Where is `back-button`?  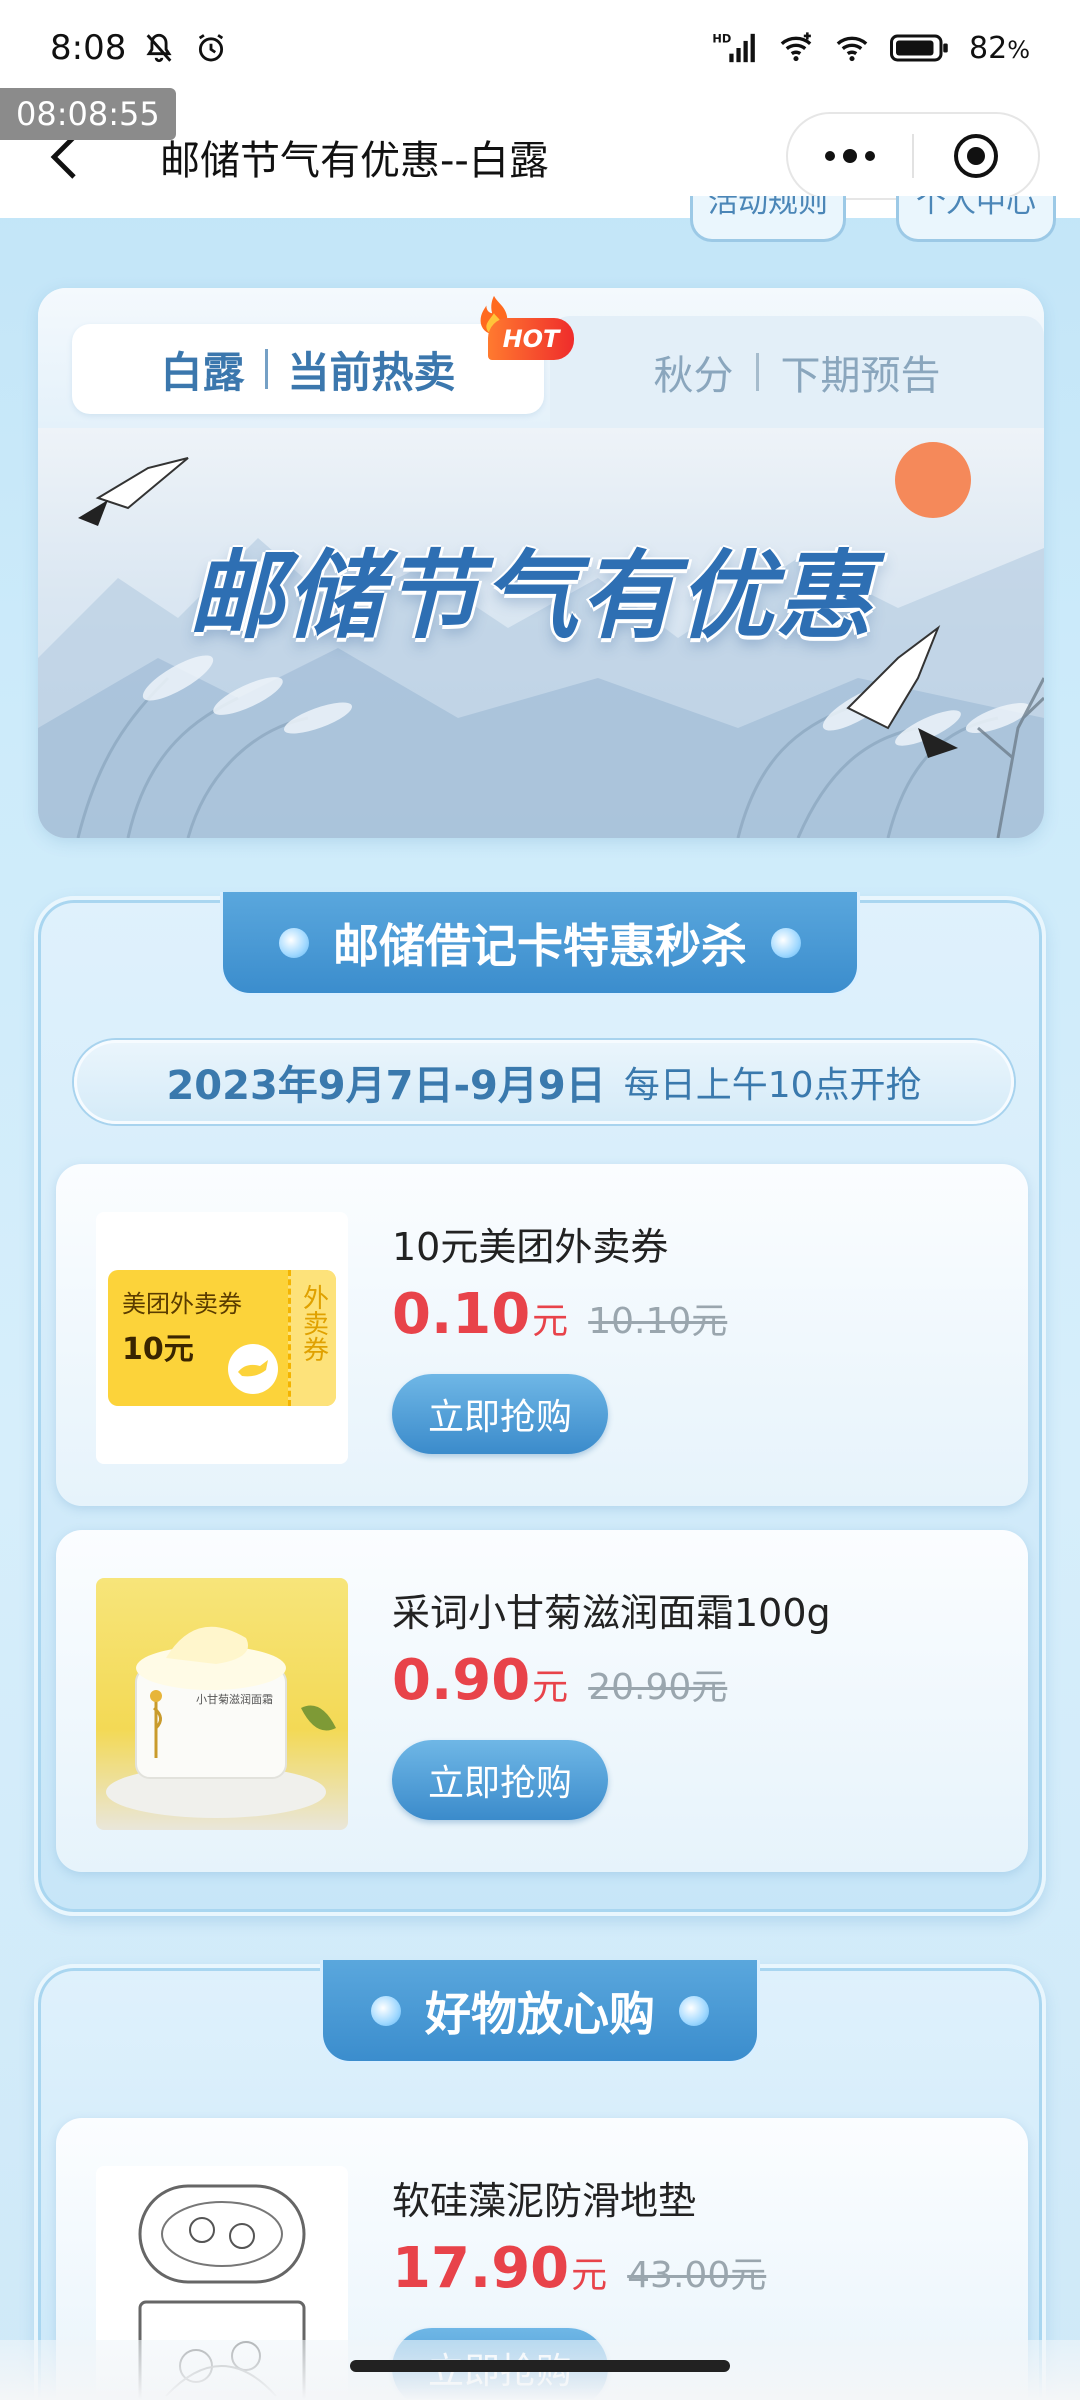
back-button is located at coordinates (64, 157).